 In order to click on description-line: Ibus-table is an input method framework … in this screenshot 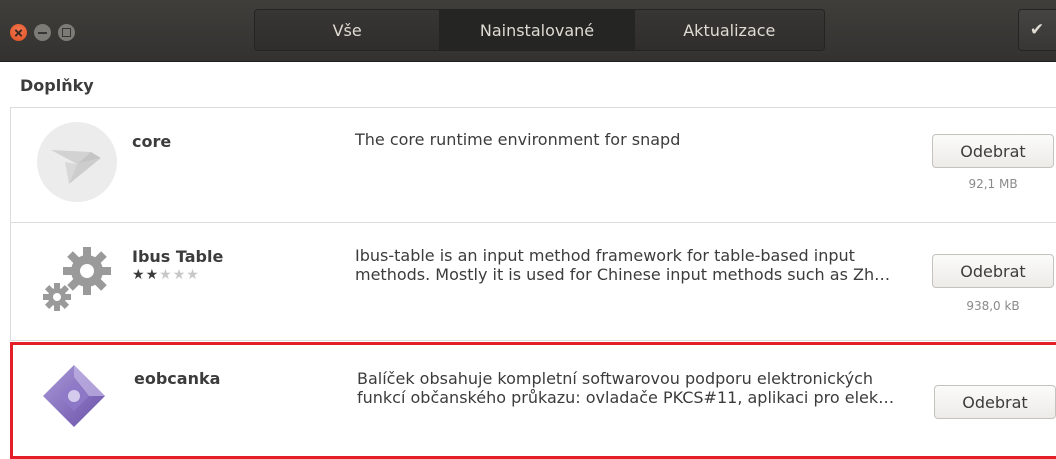, I will do `click(605, 255)`.